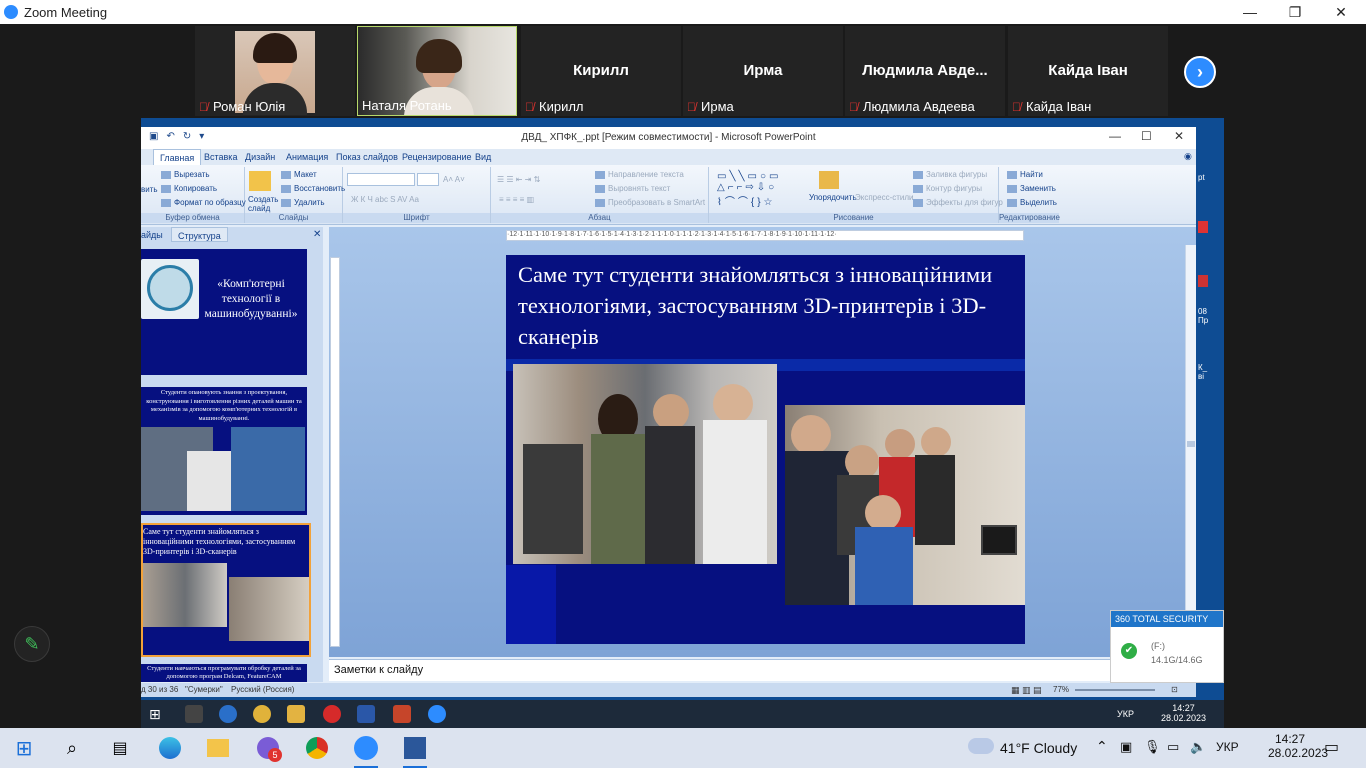 Image resolution: width=1366 pixels, height=768 pixels. What do you see at coordinates (260, 157) in the screenshot?
I see `tab-design: Дизайн` at bounding box center [260, 157].